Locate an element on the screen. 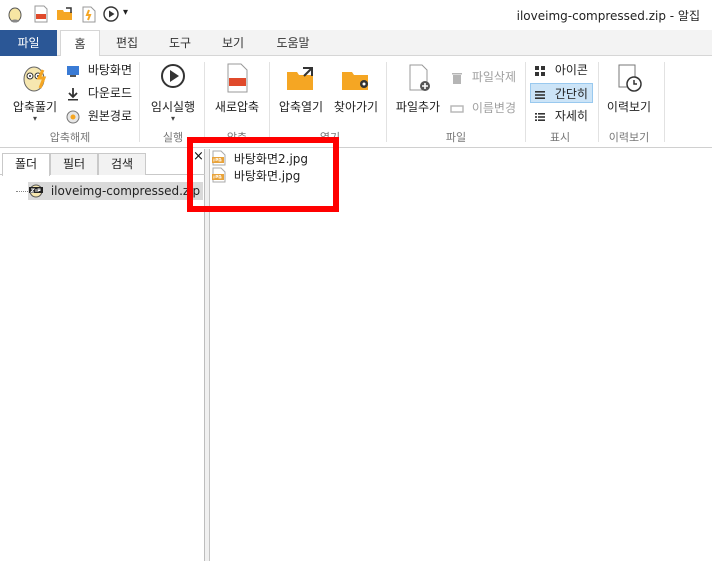 The height and width of the screenshot is (561, 712). extract-wizard-icon is located at coordinates (89, 14).